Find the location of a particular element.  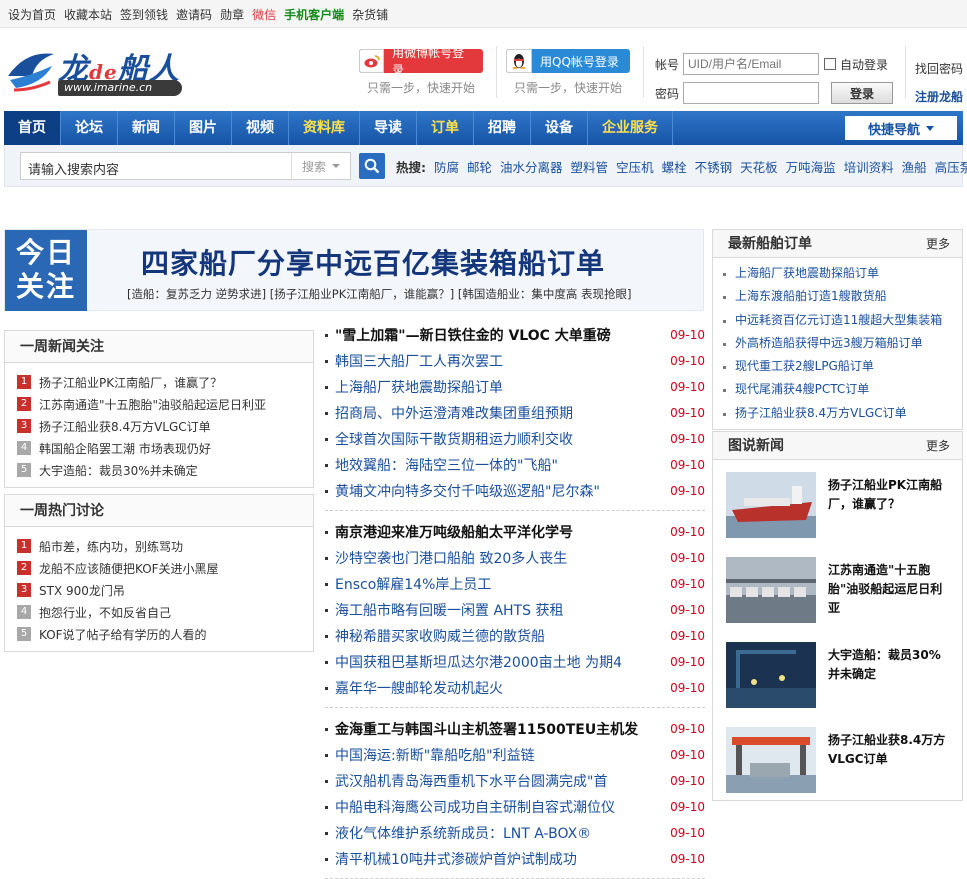

top-link: 手机客户端 is located at coordinates (314, 14).